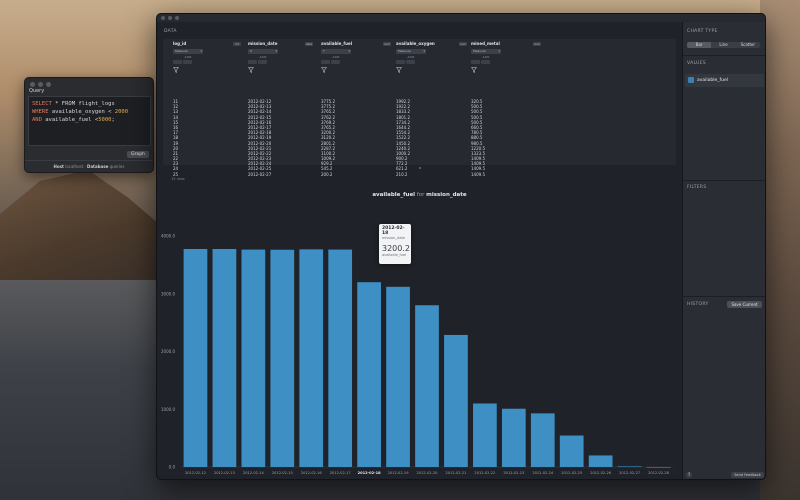  What do you see at coordinates (415, 44) in the screenshot?
I see `column-header: available_oxygen` at bounding box center [415, 44].